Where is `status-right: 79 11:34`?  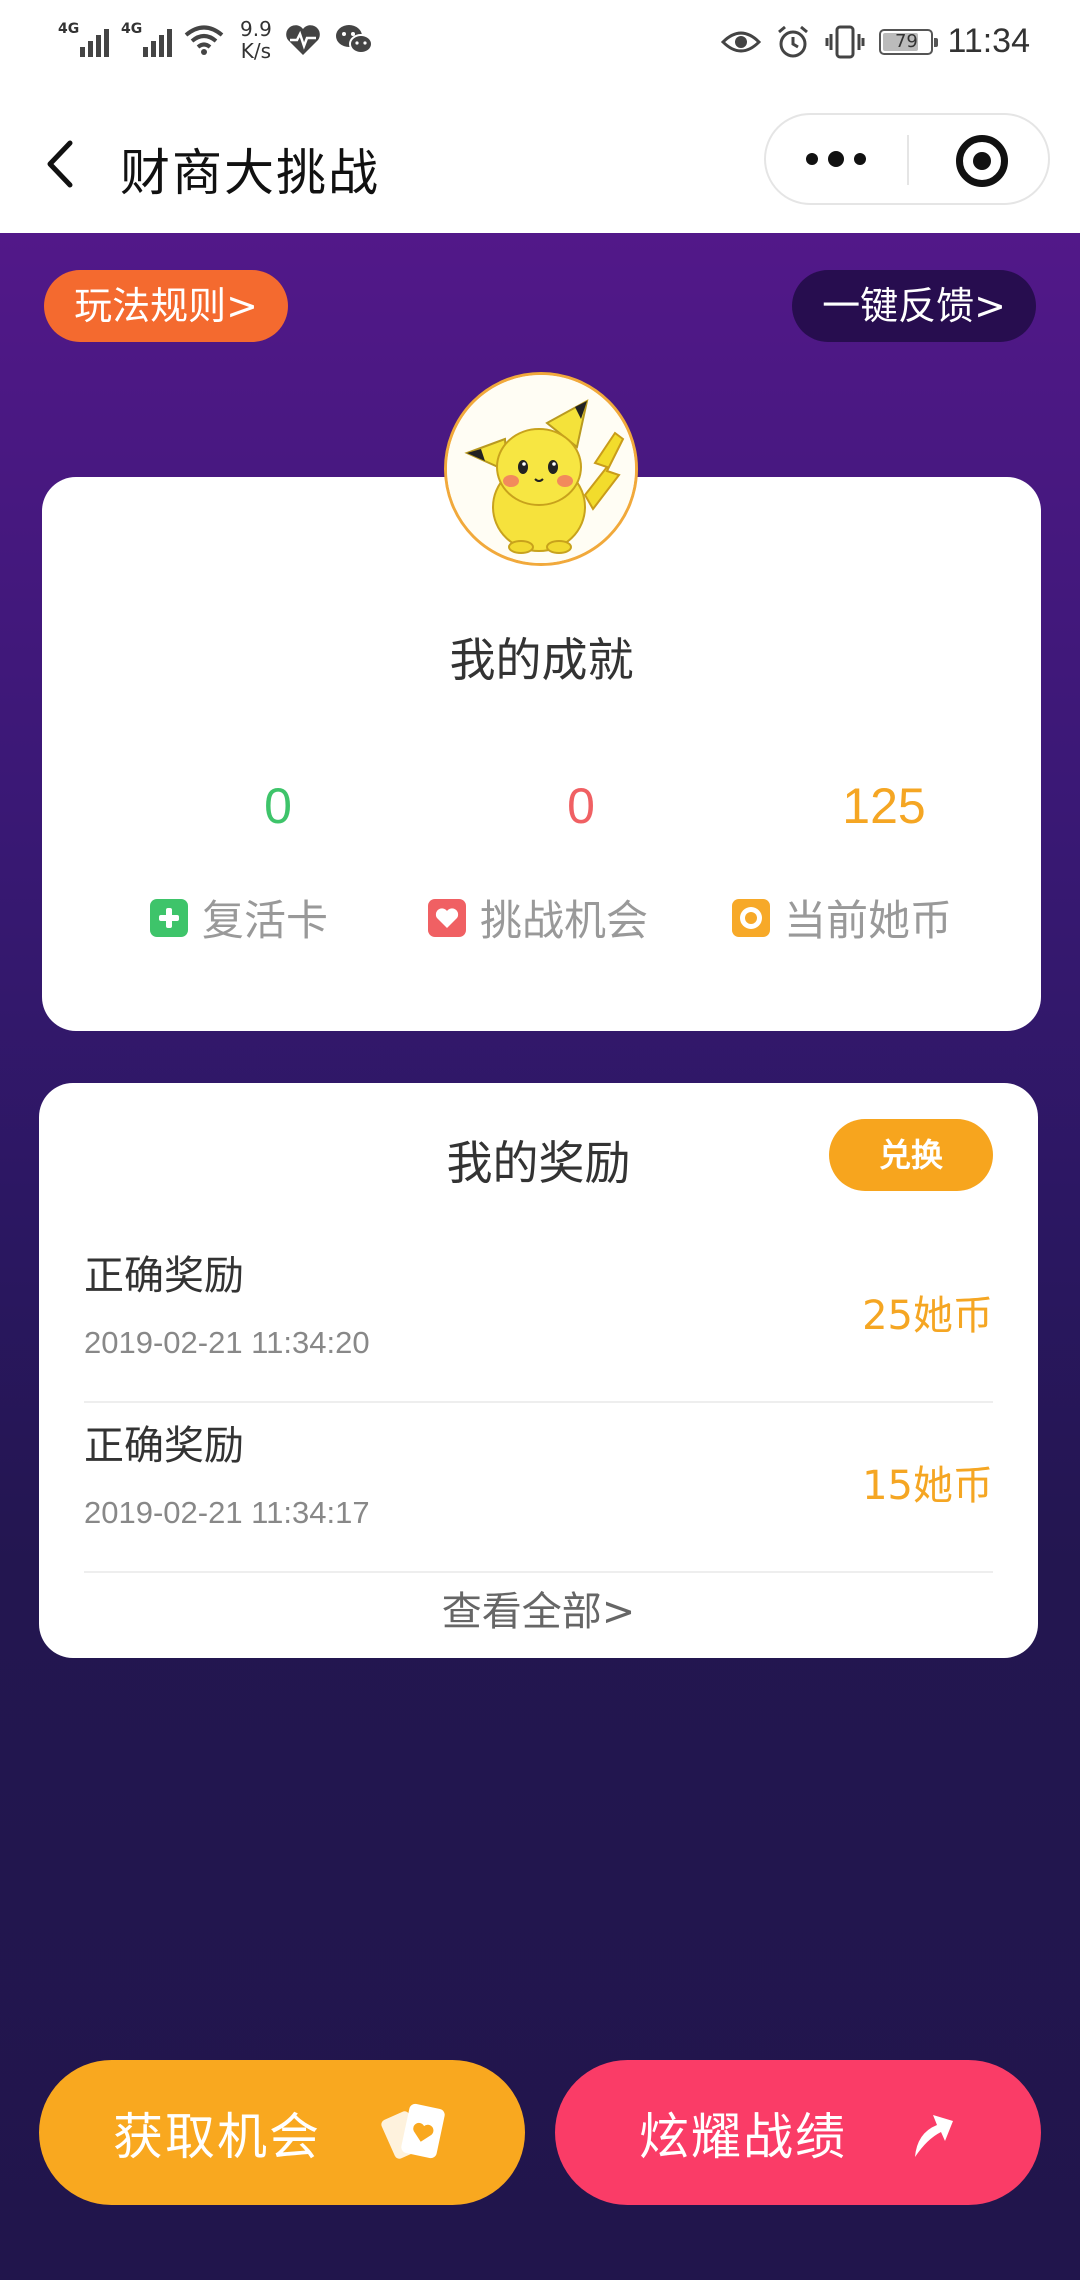 status-right: 79 11:34 is located at coordinates (875, 41).